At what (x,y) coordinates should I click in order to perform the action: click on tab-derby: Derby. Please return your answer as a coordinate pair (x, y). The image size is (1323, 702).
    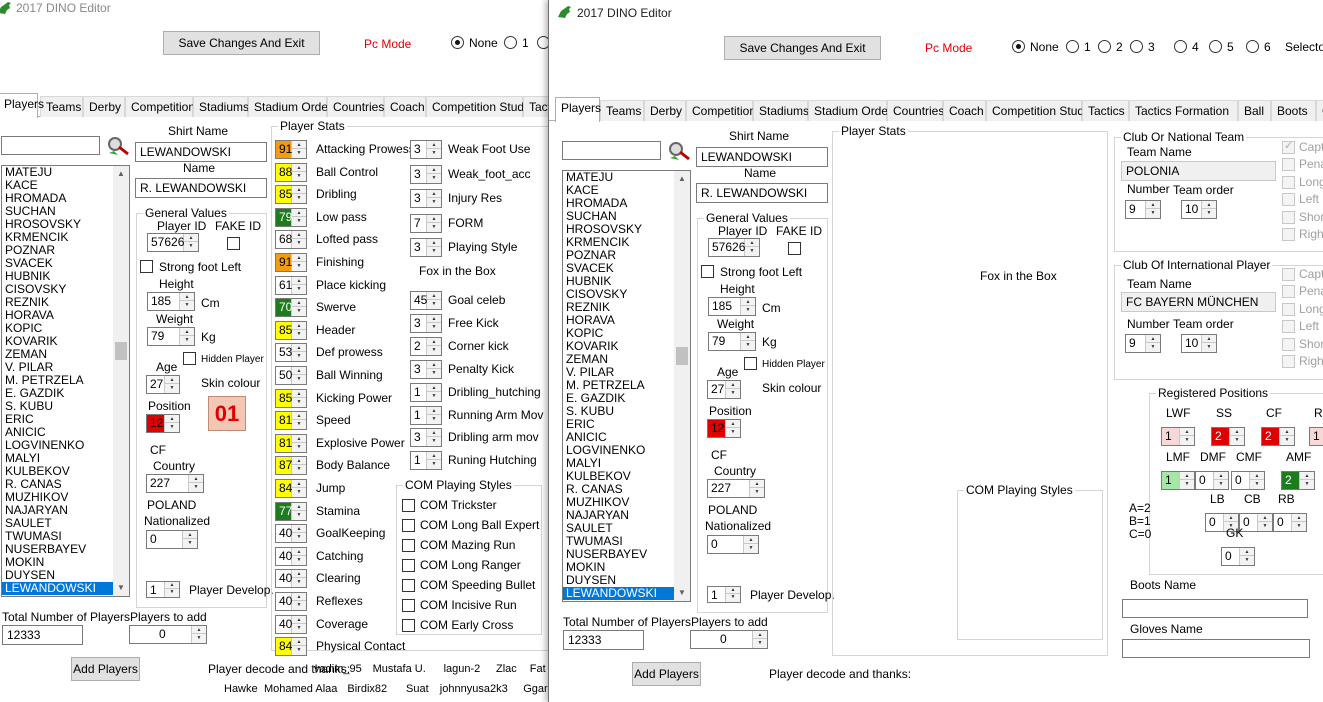
    Looking at the image, I should click on (665, 110).